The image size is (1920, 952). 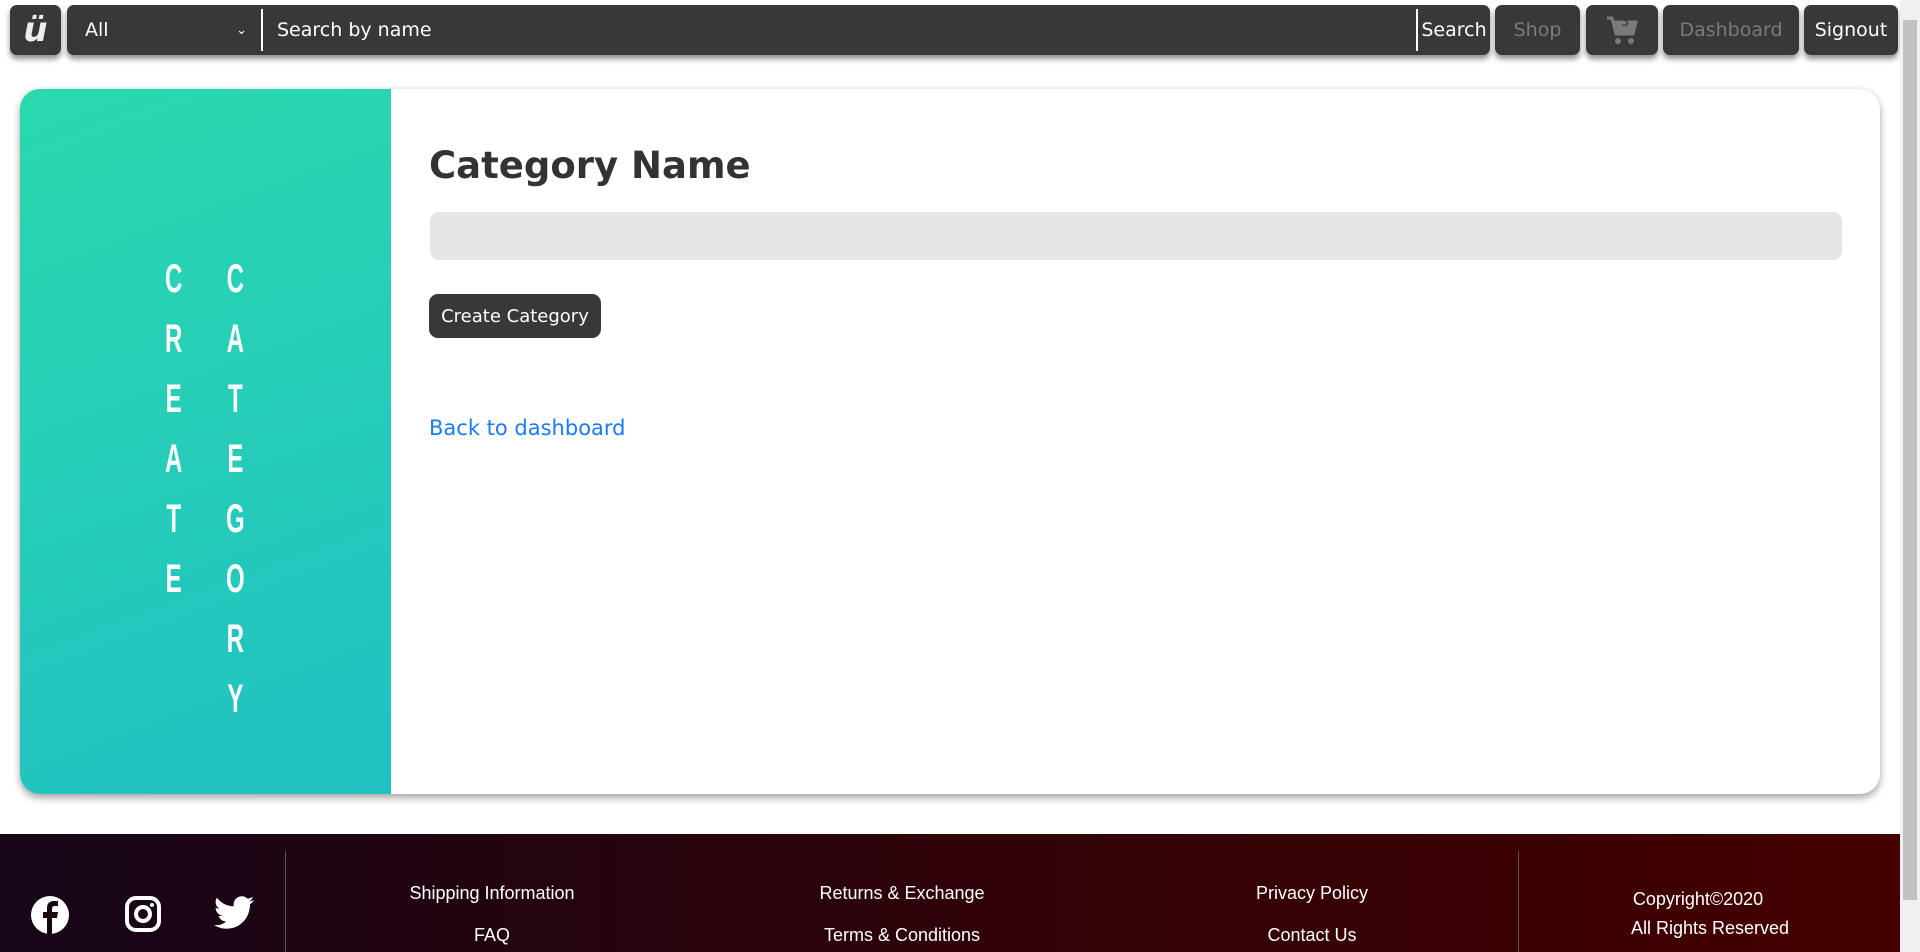 I want to click on letter: G, so click(x=235, y=519).